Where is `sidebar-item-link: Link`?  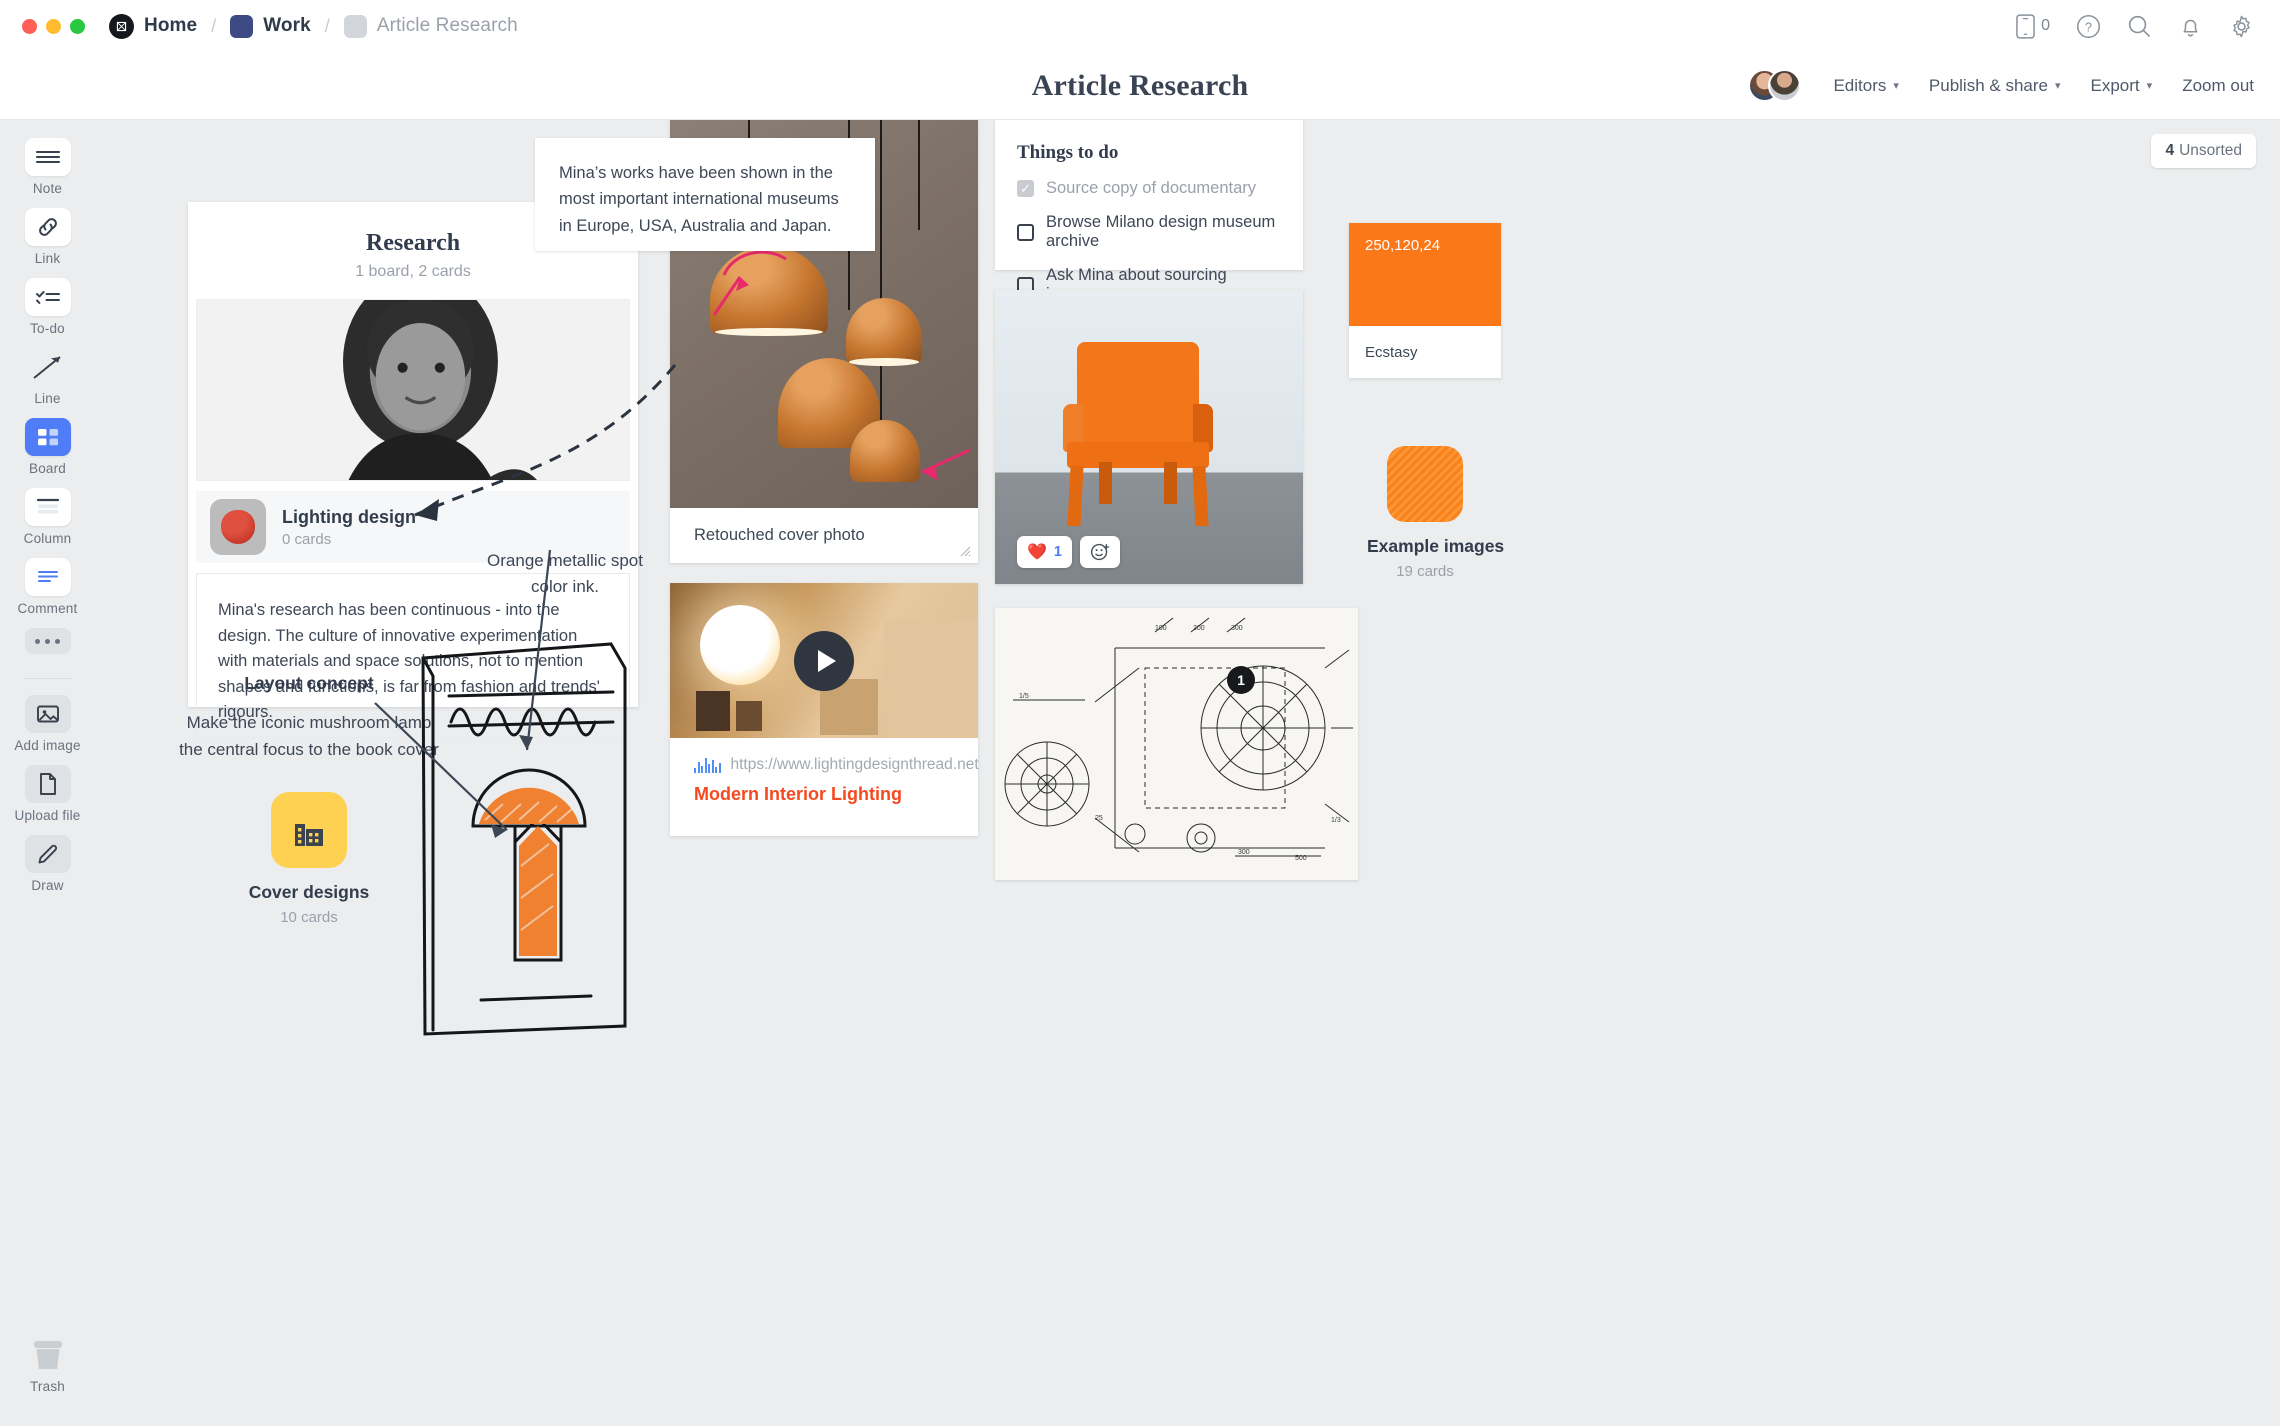 sidebar-item-link: Link is located at coordinates (48, 237).